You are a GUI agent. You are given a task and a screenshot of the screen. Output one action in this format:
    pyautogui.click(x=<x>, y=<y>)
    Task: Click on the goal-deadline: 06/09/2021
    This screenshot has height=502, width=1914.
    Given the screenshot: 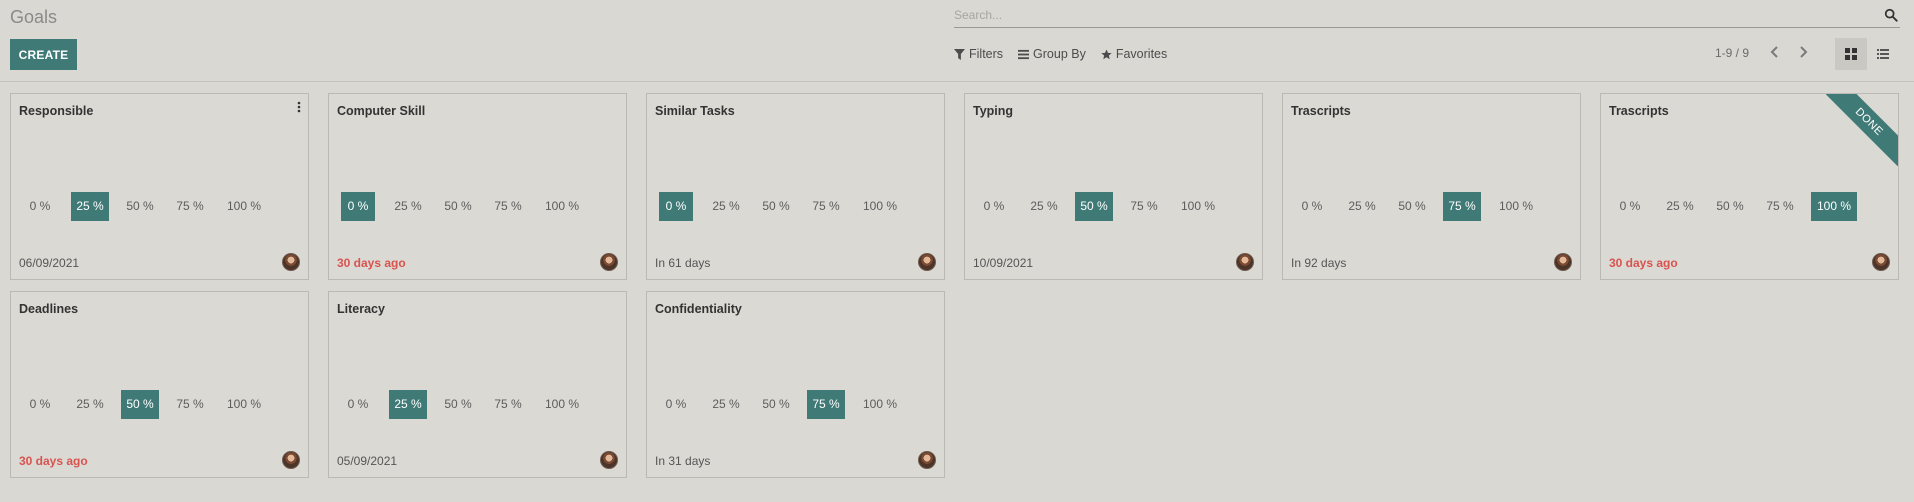 What is the action you would take?
    pyautogui.click(x=49, y=263)
    